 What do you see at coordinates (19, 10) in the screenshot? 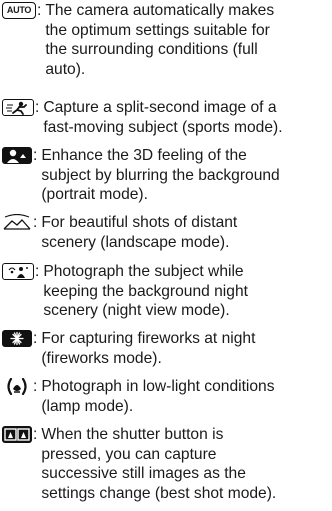
I see `auto-mode-icon: AUTO` at bounding box center [19, 10].